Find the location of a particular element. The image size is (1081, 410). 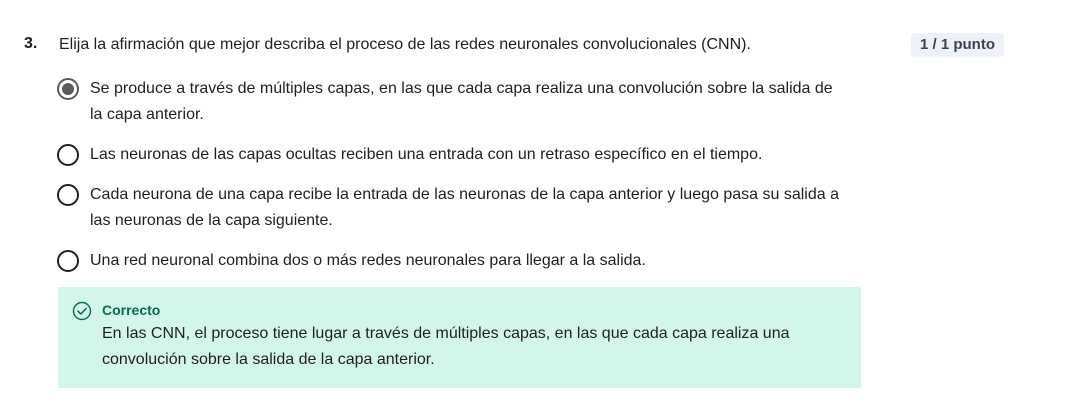

feedback-title: Correcto is located at coordinates (131, 310).